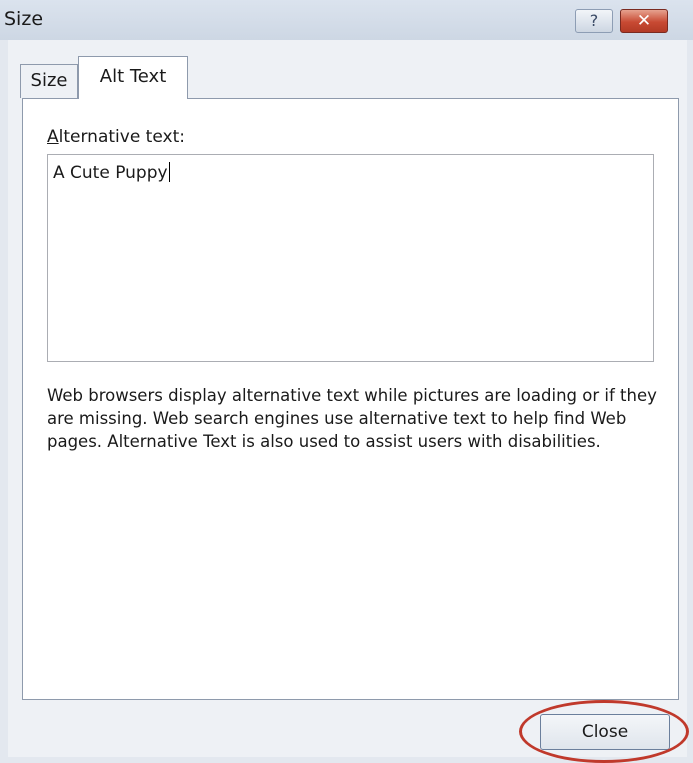 The image size is (693, 763). Describe the element at coordinates (133, 77) in the screenshot. I see `tab-alt-text: Alt Text` at that location.